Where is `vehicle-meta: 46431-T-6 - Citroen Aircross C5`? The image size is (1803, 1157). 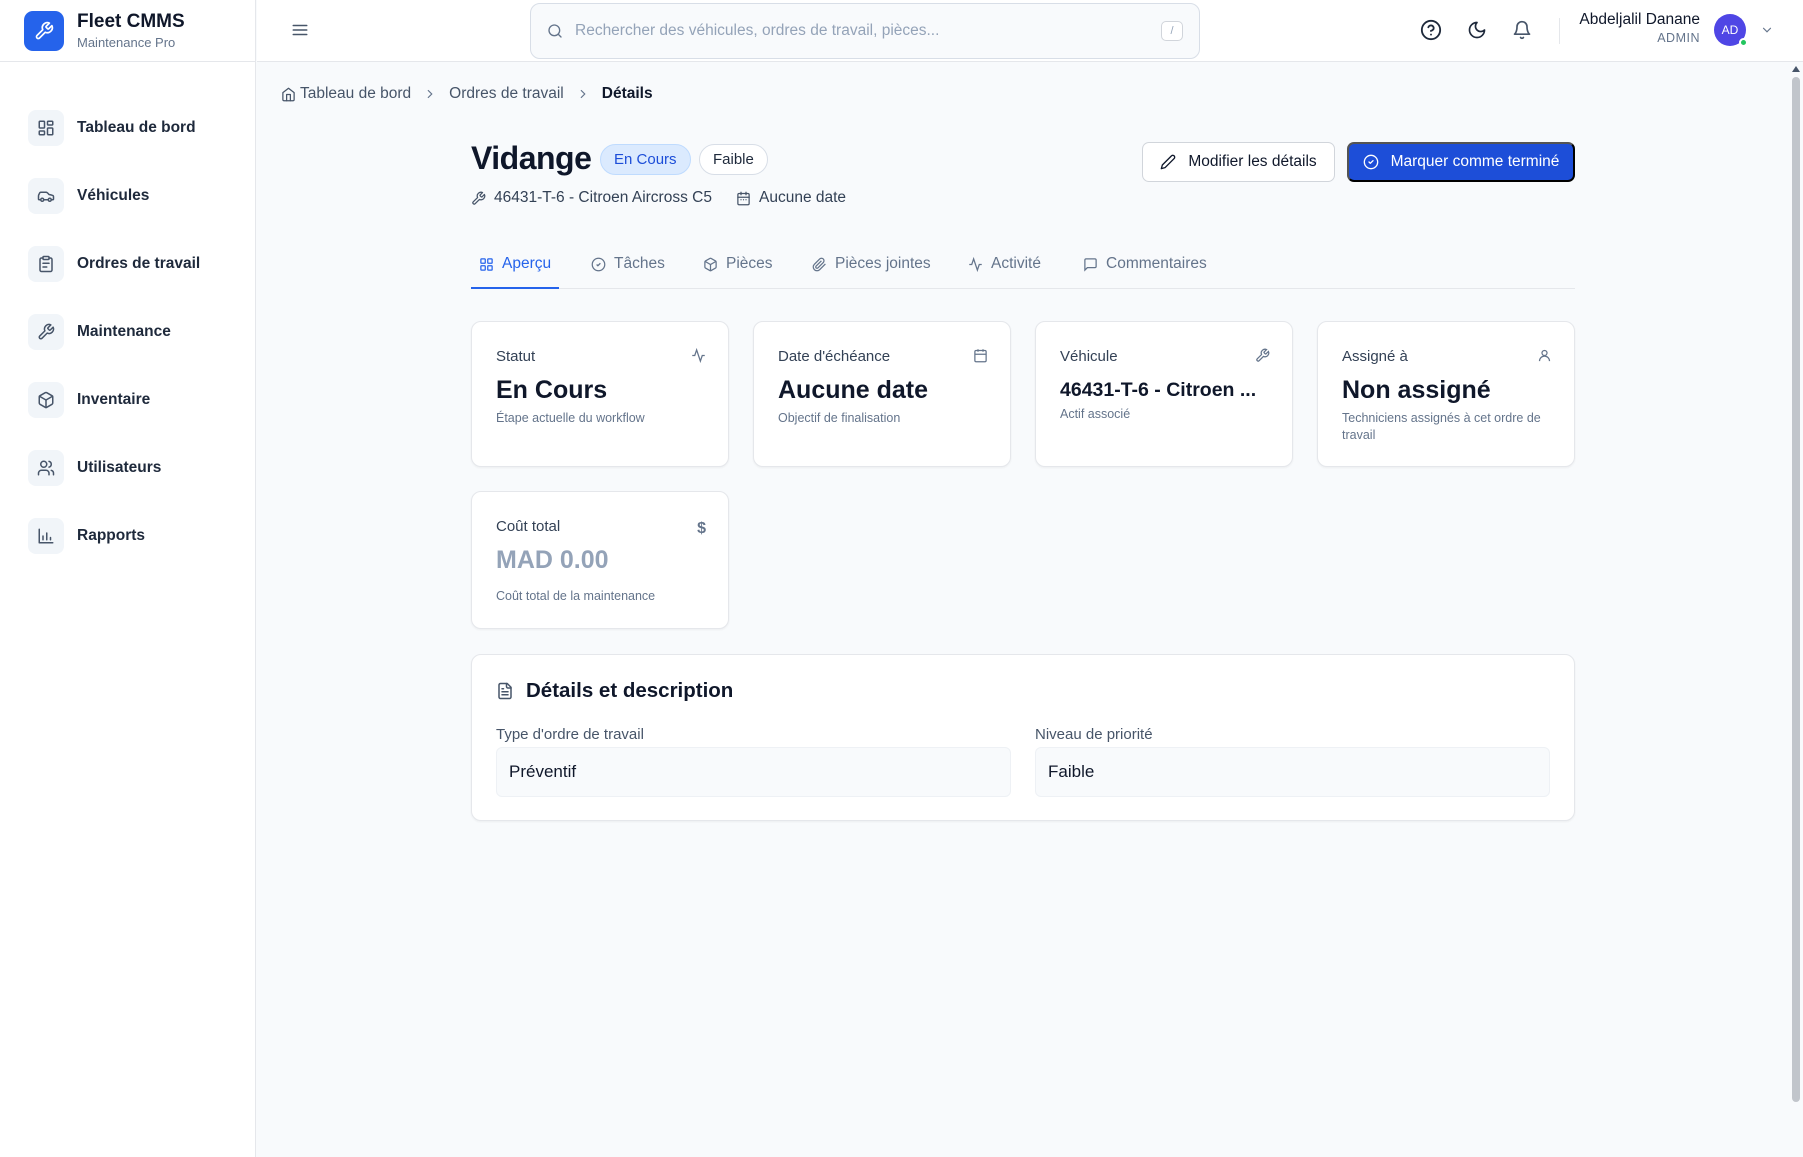
vehicle-meta: 46431-T-6 - Citroen Aircross C5 is located at coordinates (591, 198).